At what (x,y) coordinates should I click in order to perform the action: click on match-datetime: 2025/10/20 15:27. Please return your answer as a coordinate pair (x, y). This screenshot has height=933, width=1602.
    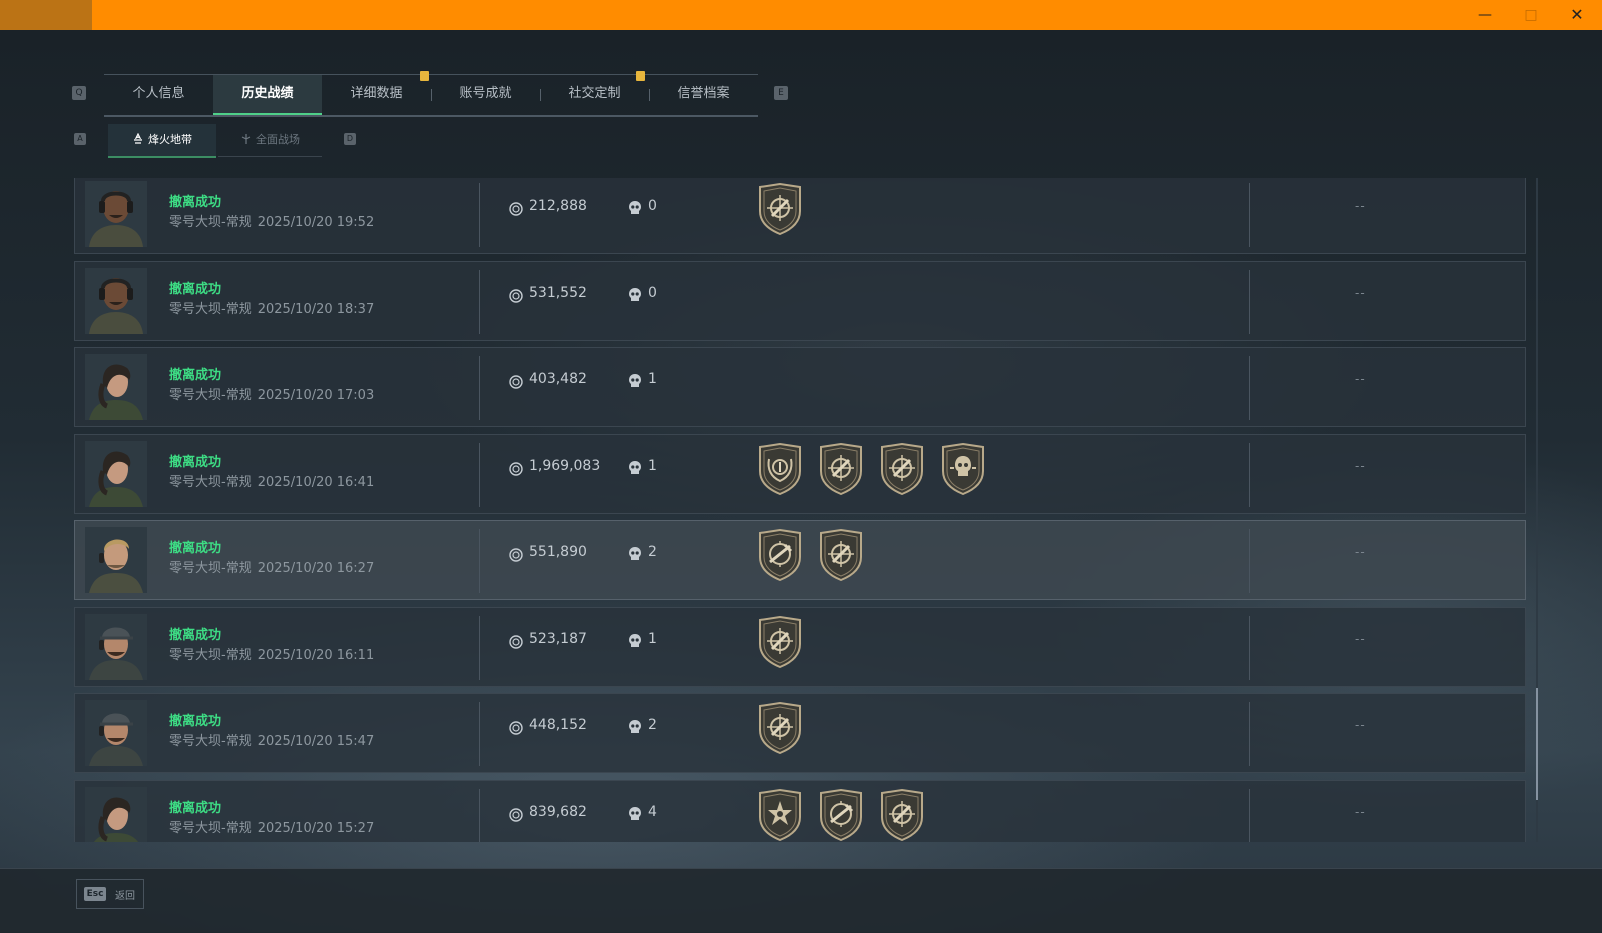
    Looking at the image, I should click on (316, 828).